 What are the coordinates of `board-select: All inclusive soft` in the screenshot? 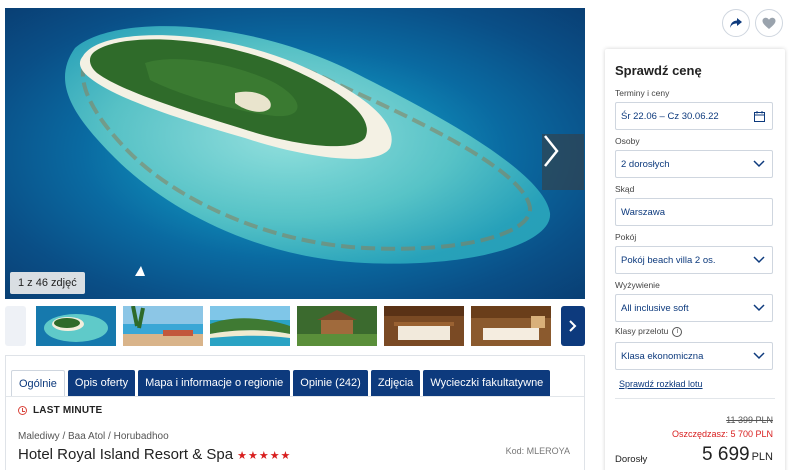 It's located at (694, 308).